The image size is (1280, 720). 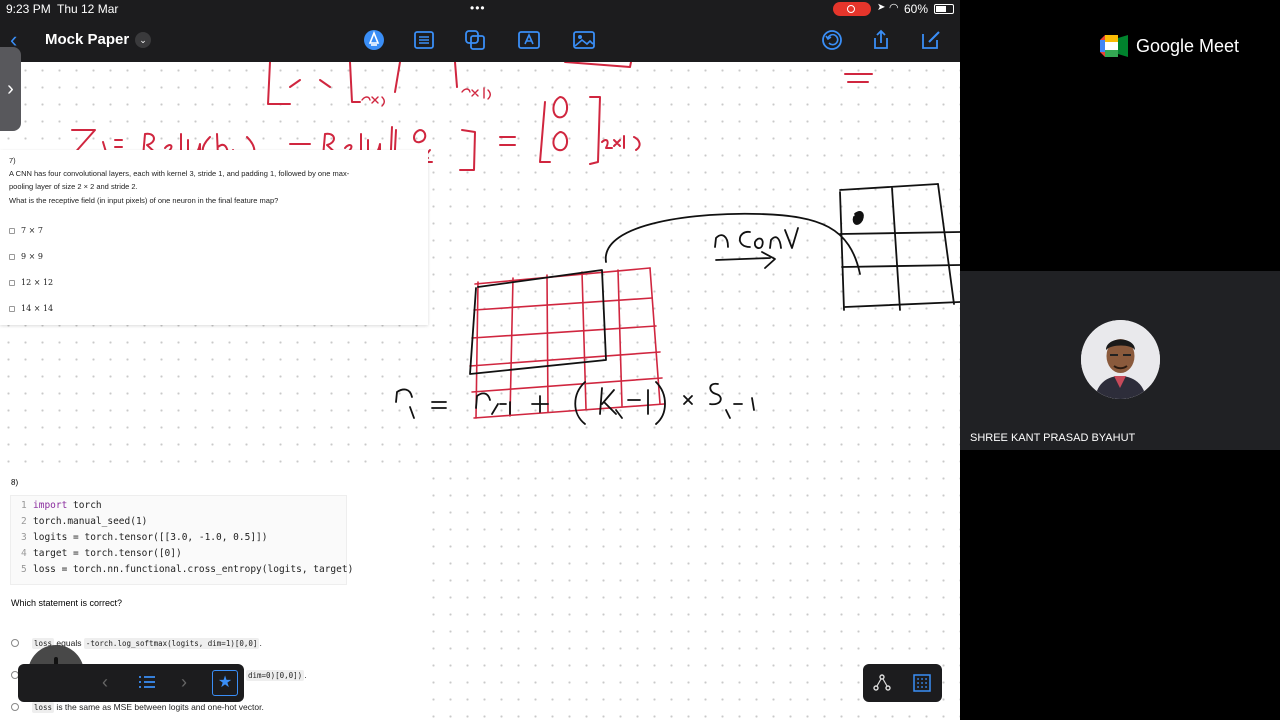 What do you see at coordinates (15, 482) in the screenshot?
I see `question-number: 8)` at bounding box center [15, 482].